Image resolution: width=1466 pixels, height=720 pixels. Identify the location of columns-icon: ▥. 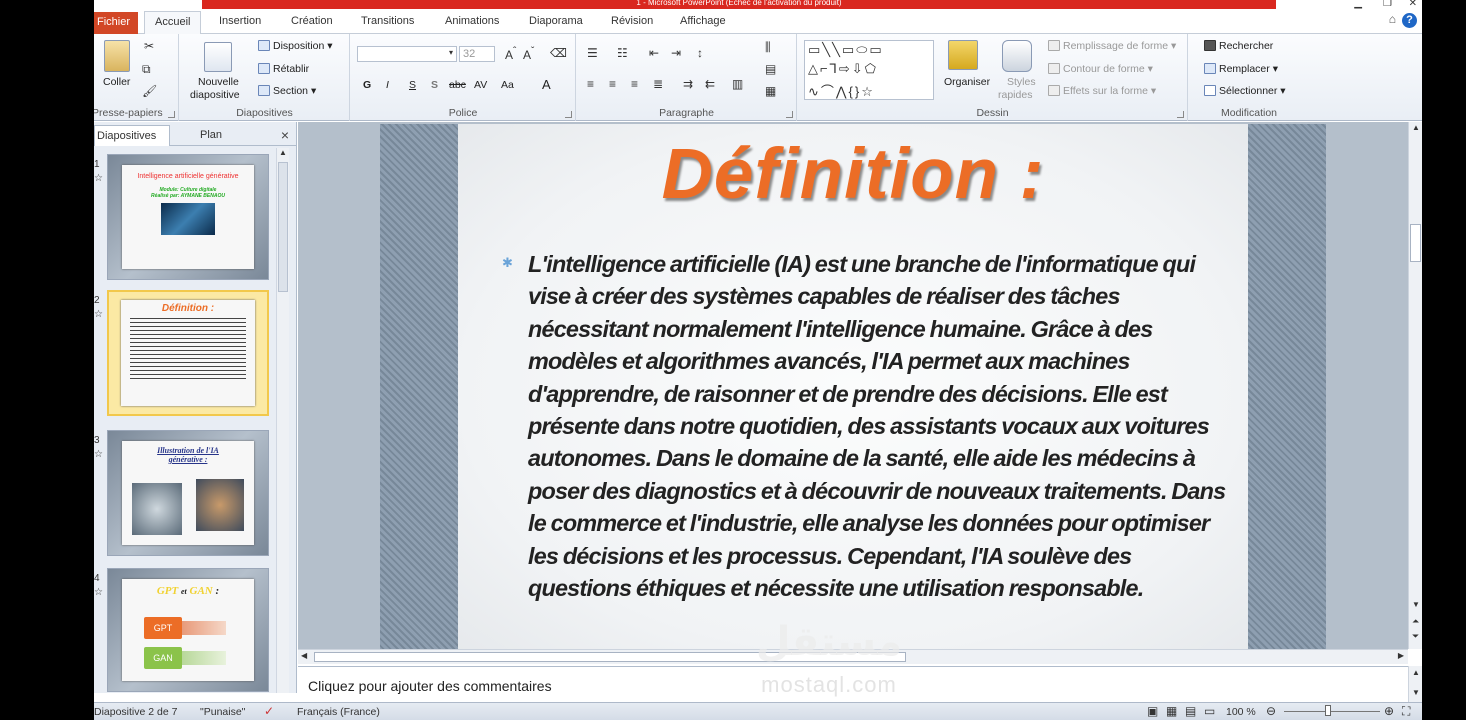
(737, 84).